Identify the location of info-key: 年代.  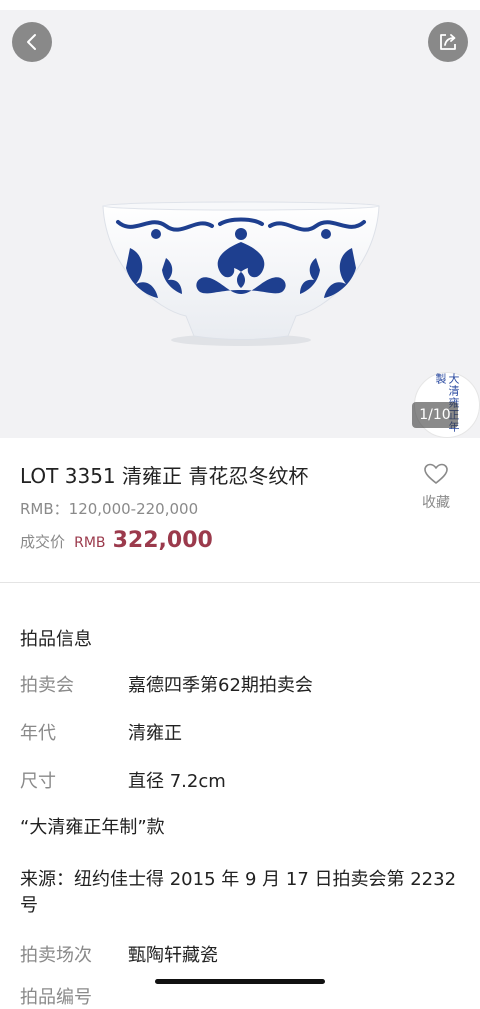
(38, 733).